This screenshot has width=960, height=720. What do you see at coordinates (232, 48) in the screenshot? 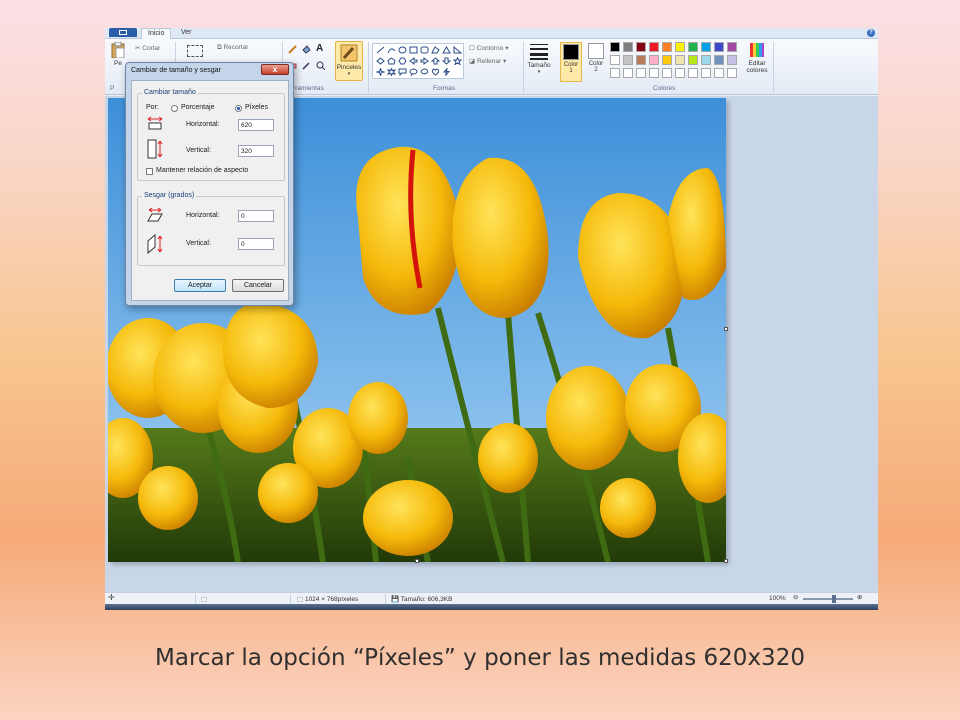
I see `crop-button: ⧉ Recortar` at bounding box center [232, 48].